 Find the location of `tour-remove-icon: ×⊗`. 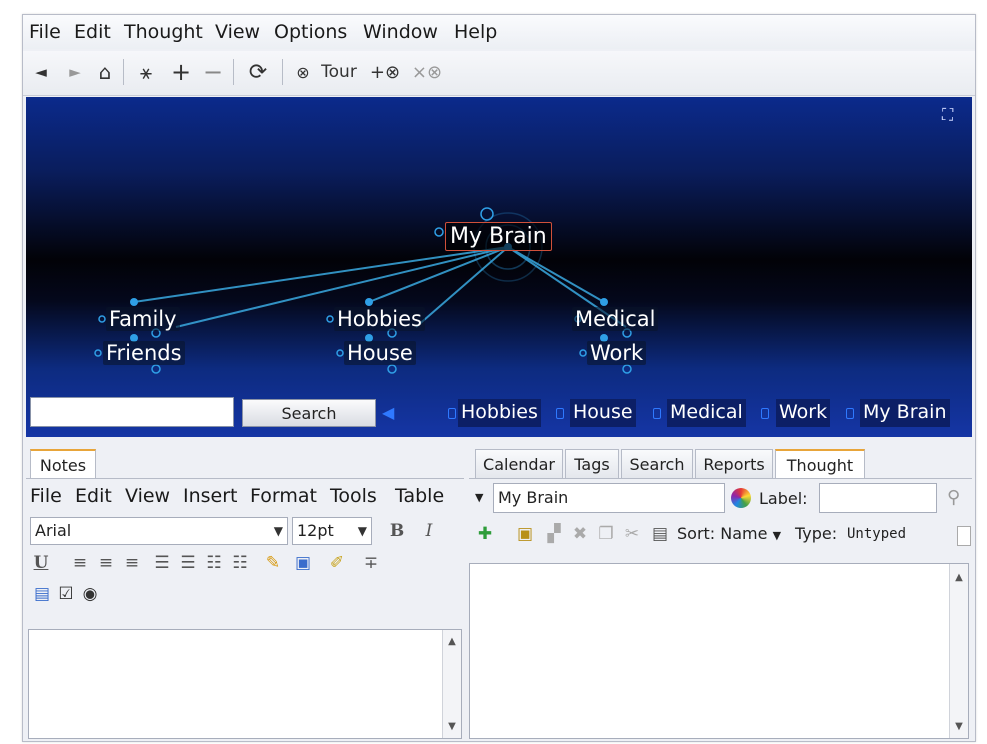

tour-remove-icon: ×⊗ is located at coordinates (427, 72).